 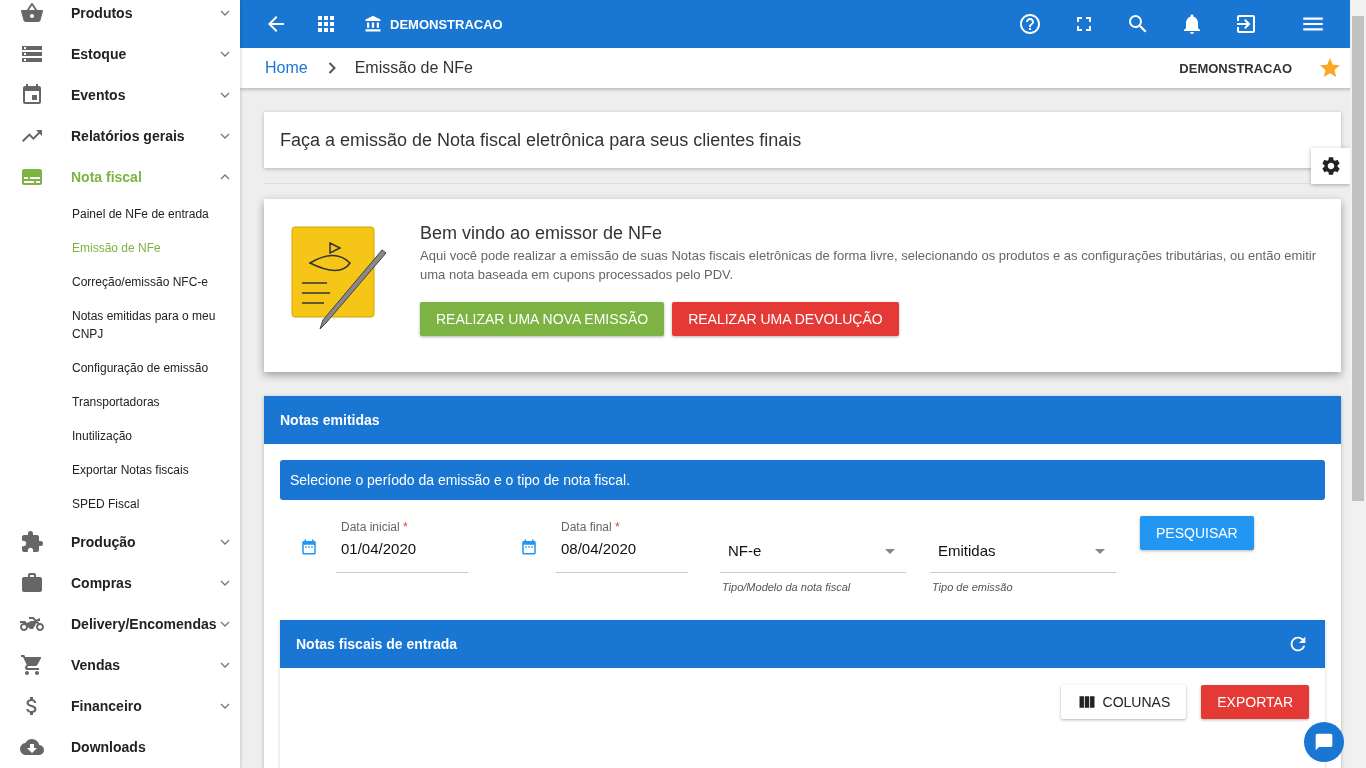 What do you see at coordinates (120, 746) in the screenshot?
I see `sidebar-item: Downloads` at bounding box center [120, 746].